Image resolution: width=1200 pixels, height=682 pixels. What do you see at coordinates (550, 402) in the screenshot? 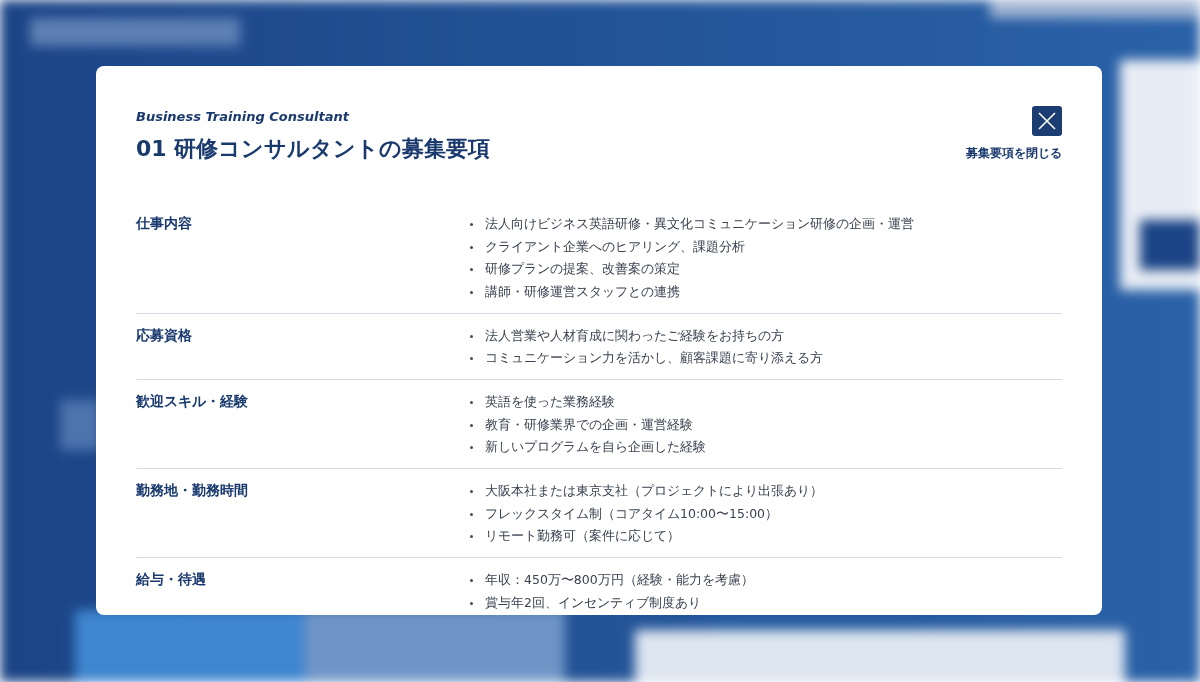
I see `requirement-item: 英語を使った業務経験` at bounding box center [550, 402].